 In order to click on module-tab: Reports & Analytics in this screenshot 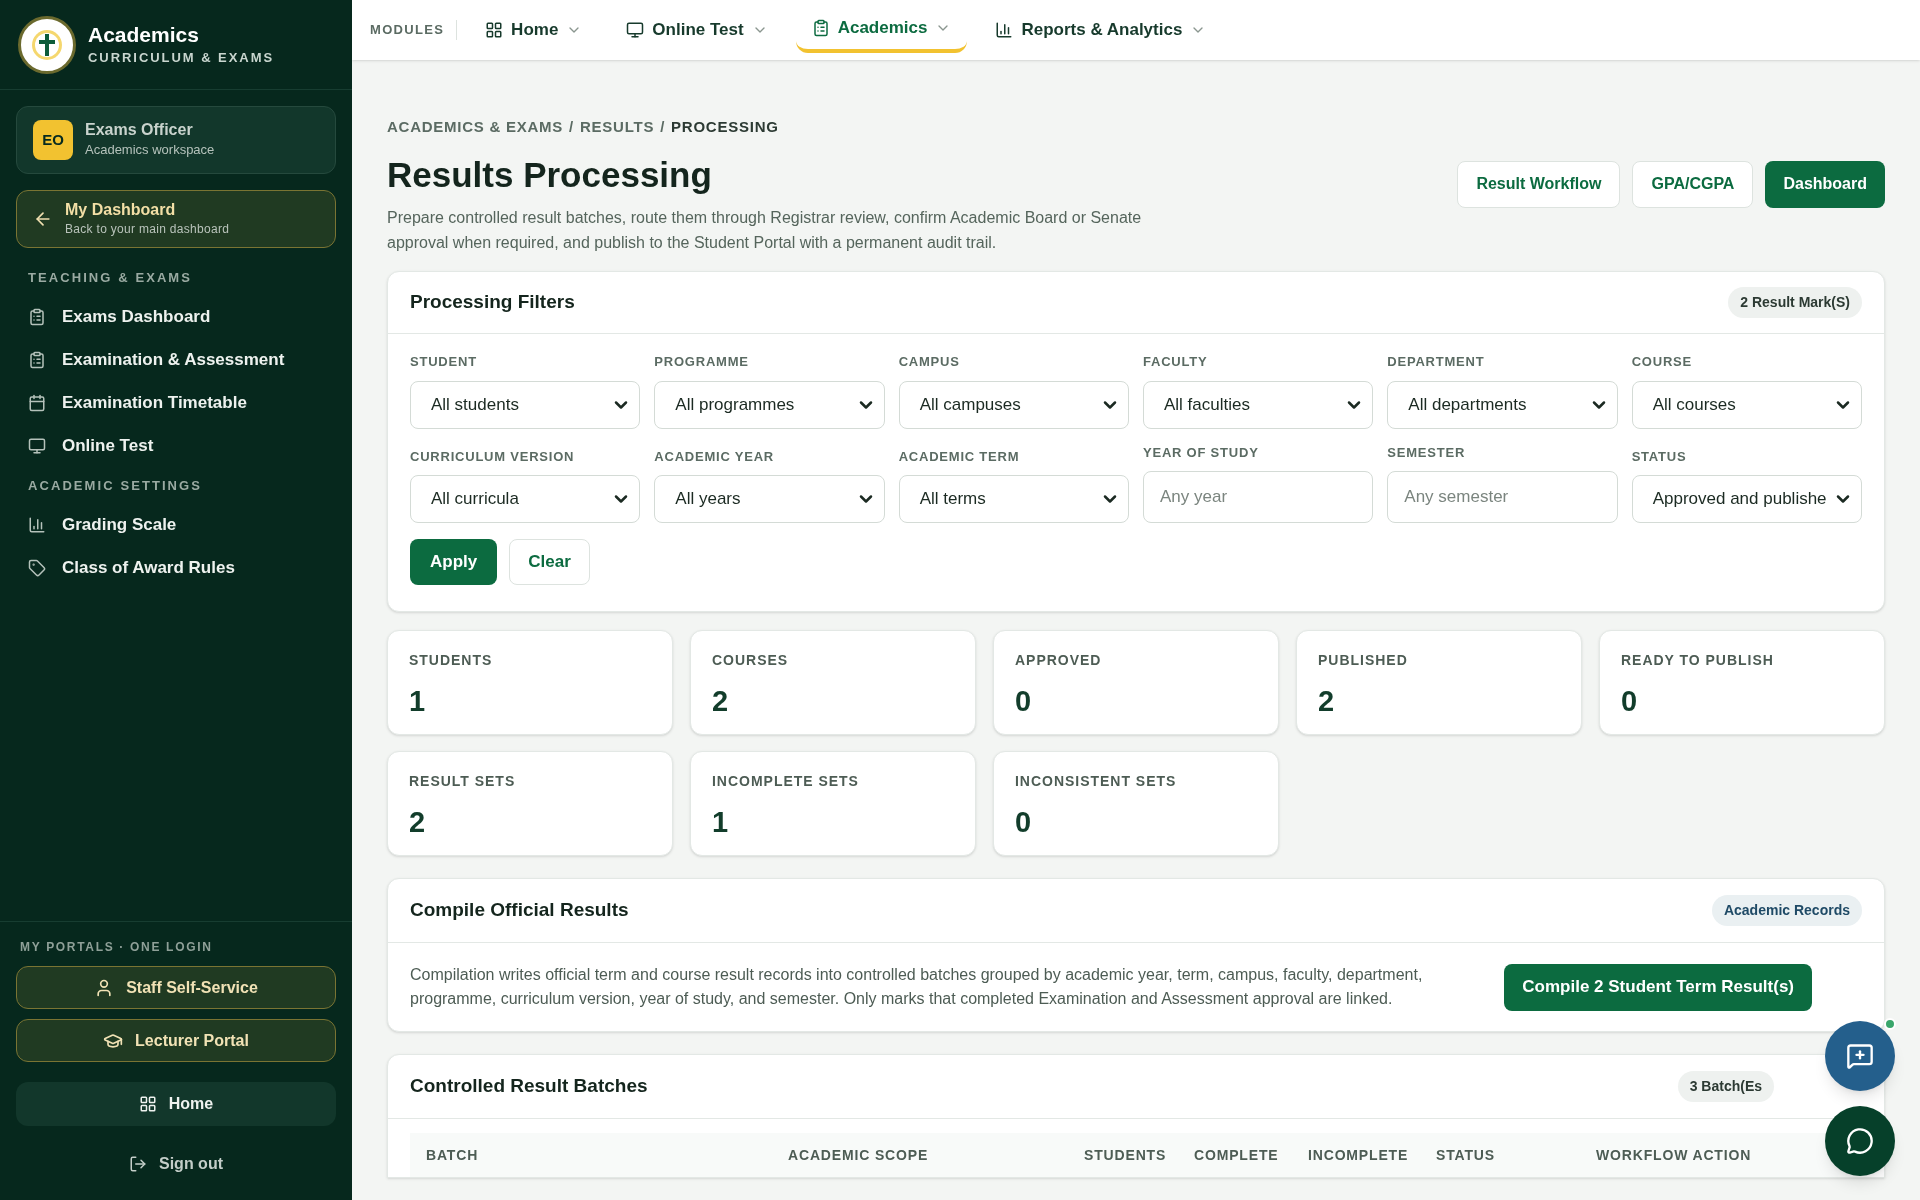, I will do `click(1101, 30)`.